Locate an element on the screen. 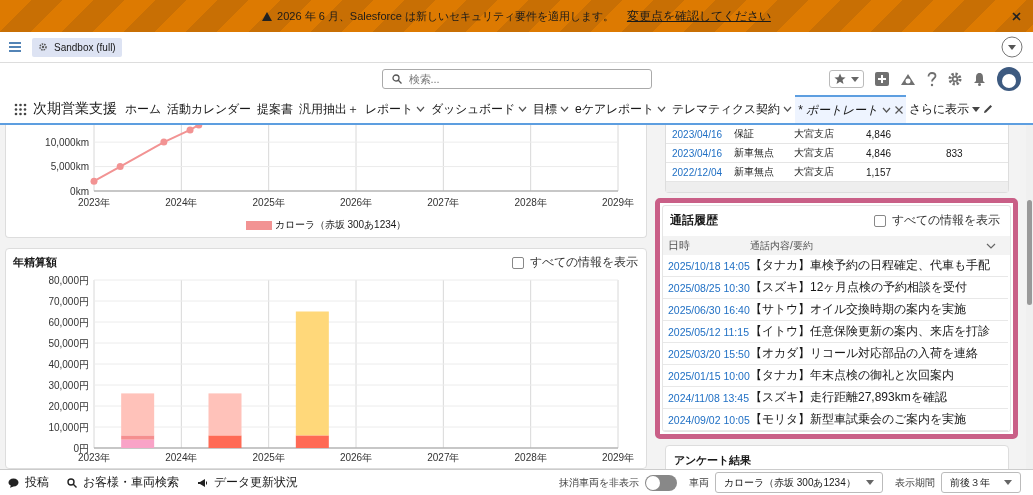  nav-tab: 提案書 is located at coordinates (275, 109).